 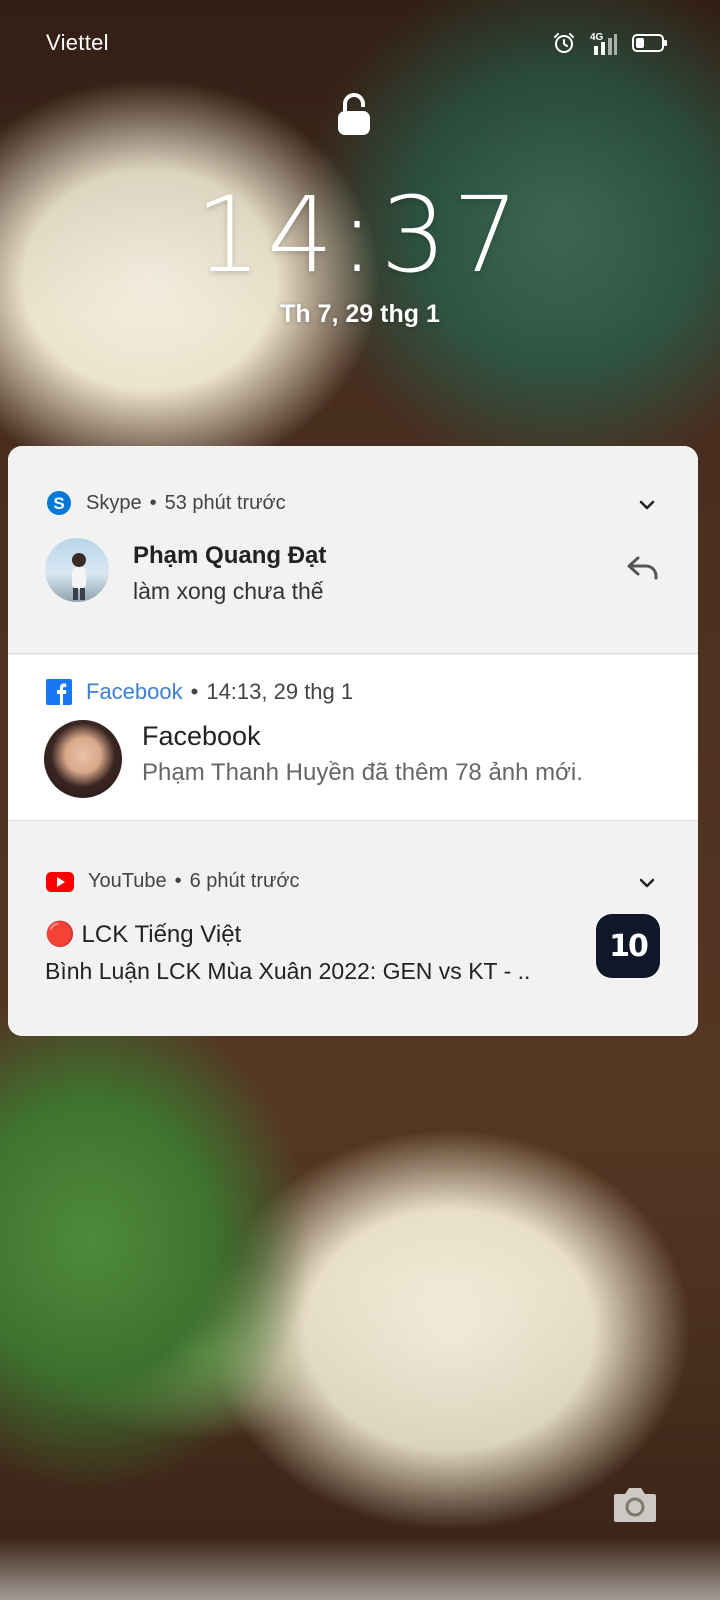 I want to click on status-icons: 4G, so click(x=610, y=43).